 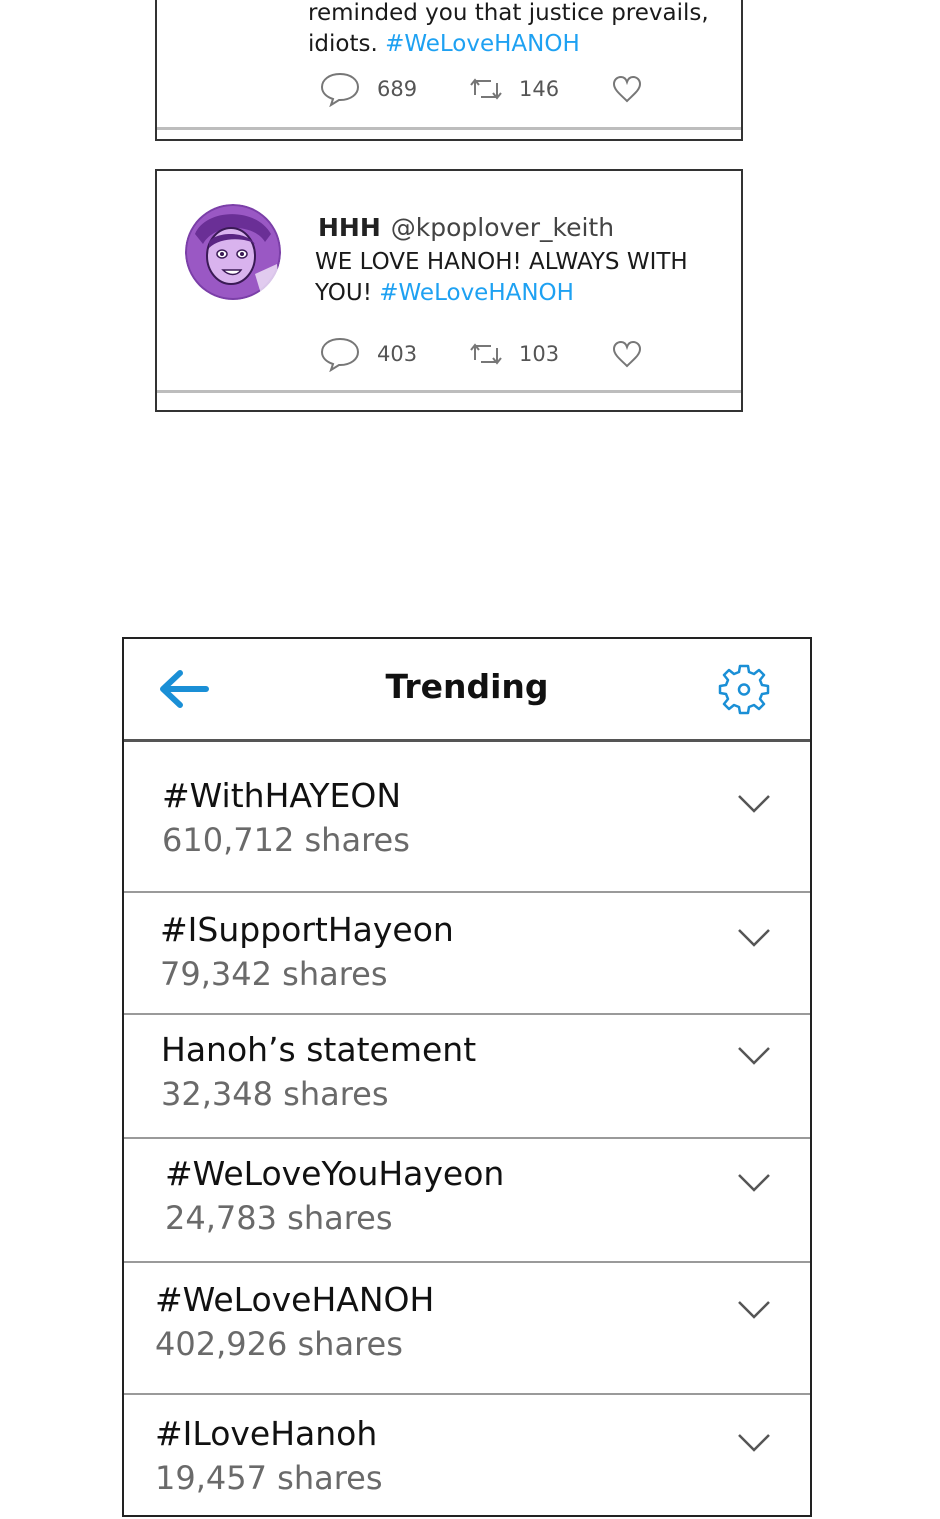 What do you see at coordinates (368, 89) in the screenshot?
I see `reply-button: 689` at bounding box center [368, 89].